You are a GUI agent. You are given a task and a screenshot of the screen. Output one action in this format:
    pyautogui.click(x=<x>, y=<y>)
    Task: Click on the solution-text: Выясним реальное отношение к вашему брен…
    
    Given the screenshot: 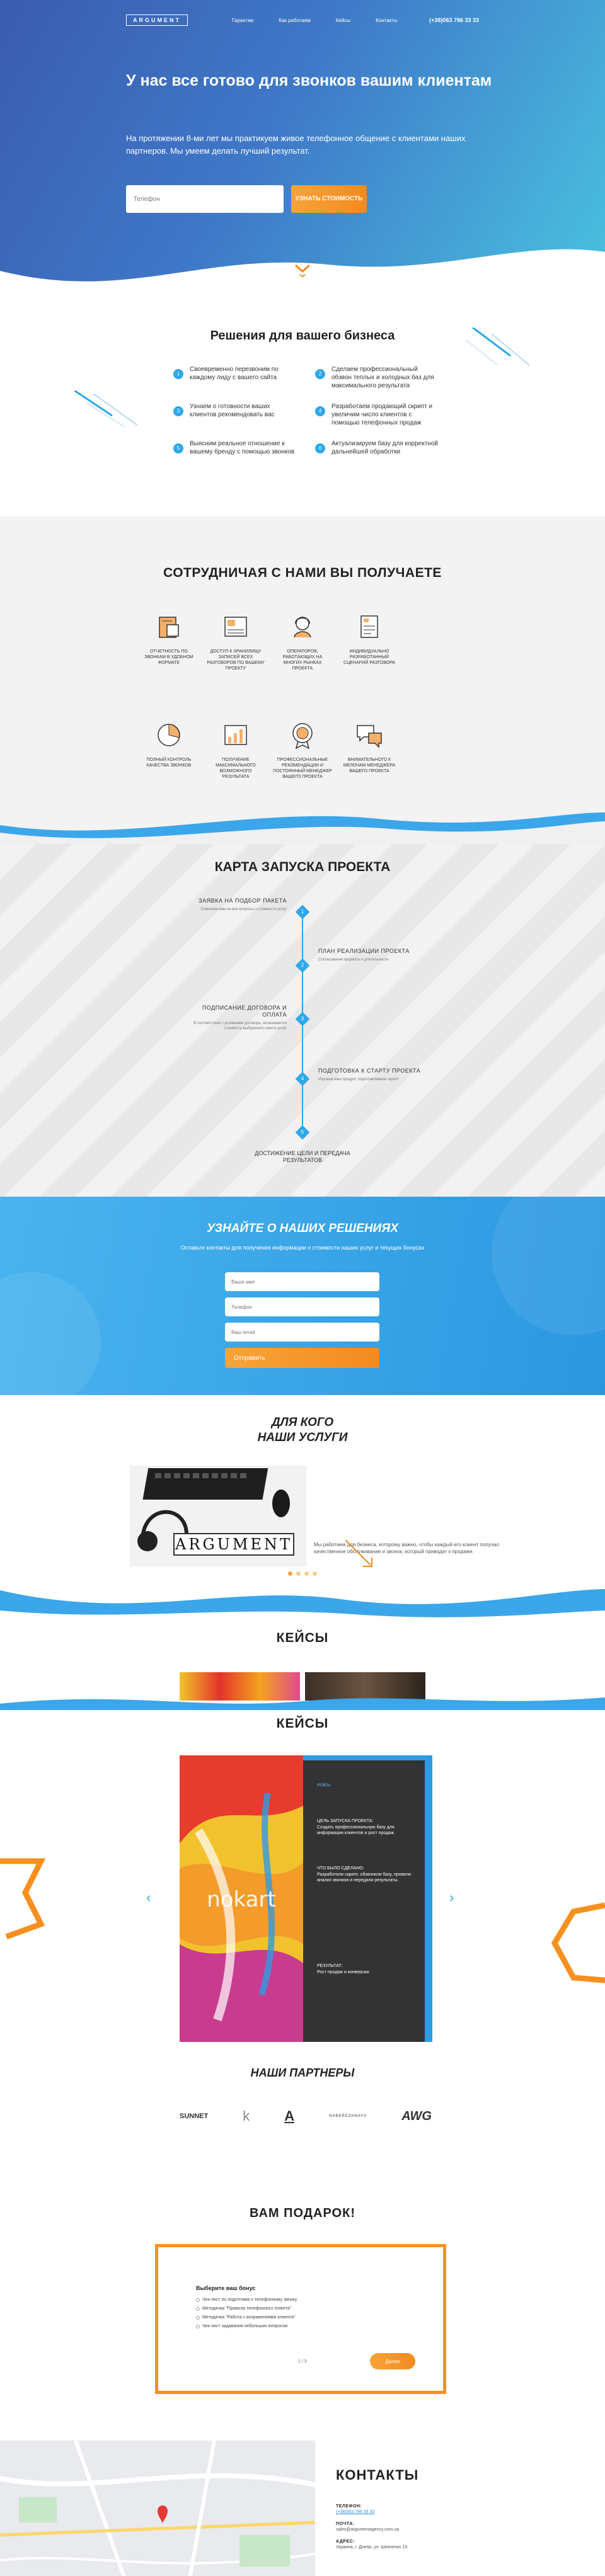 What is the action you would take?
    pyautogui.click(x=243, y=447)
    